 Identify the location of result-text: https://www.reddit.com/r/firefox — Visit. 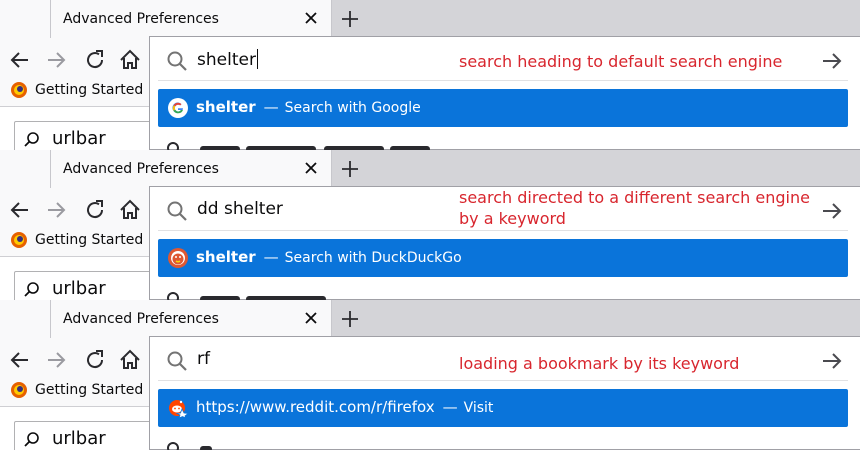
(344, 407).